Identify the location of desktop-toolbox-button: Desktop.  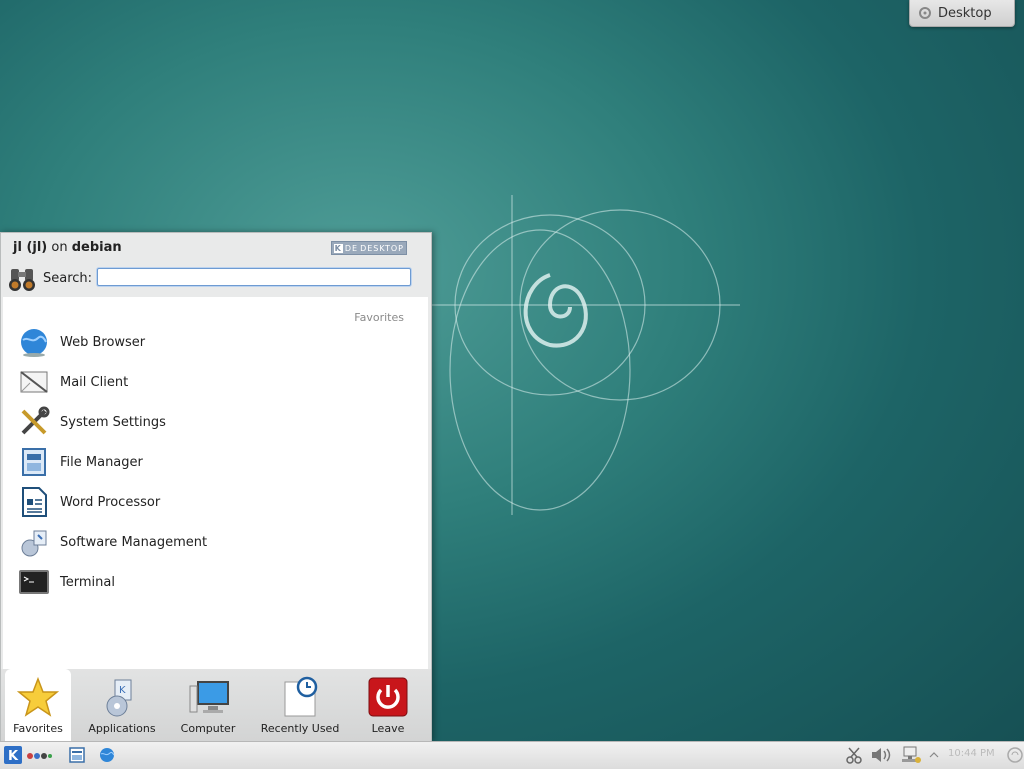
(962, 13).